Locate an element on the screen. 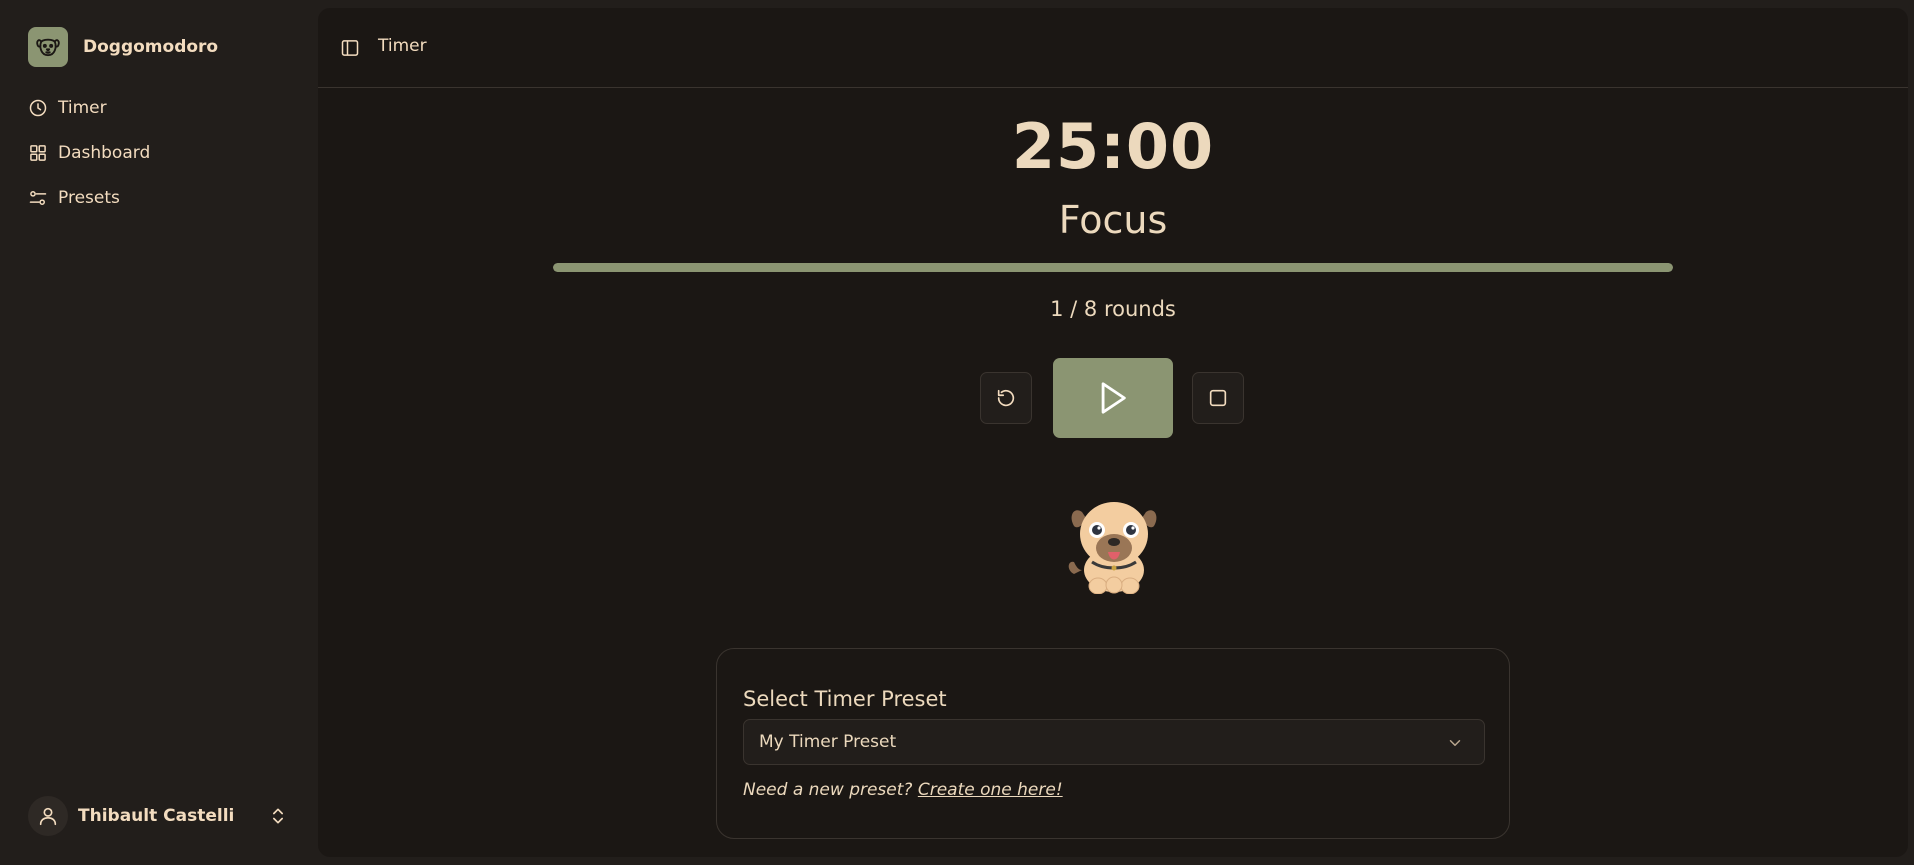 The width and height of the screenshot is (1914, 865). user-name: Thibault Castelli is located at coordinates (156, 816).